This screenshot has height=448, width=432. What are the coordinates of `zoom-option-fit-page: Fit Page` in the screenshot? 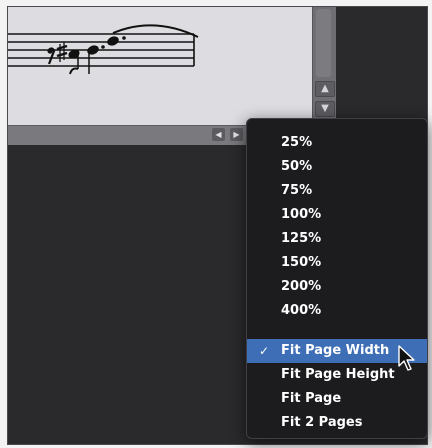 It's located at (337, 399).